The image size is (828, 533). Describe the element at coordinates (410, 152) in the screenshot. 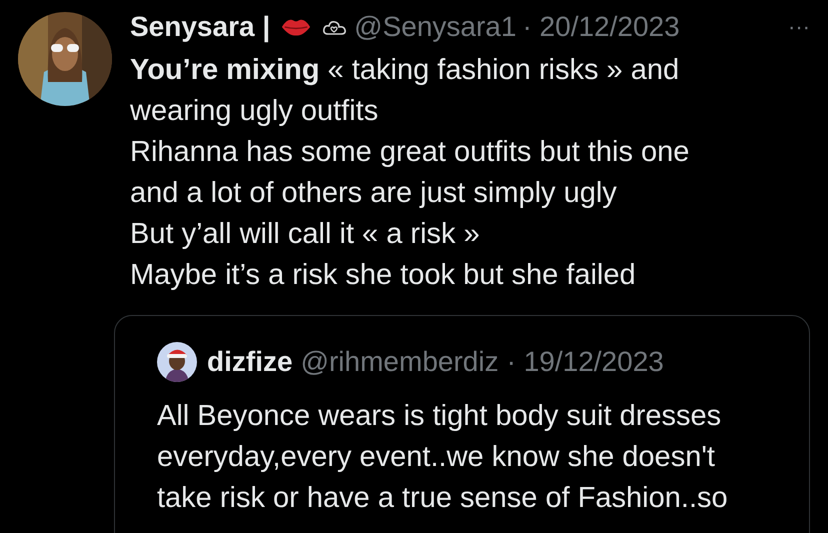

I see `post-text-line: Rihanna has some great outfits but this one` at that location.